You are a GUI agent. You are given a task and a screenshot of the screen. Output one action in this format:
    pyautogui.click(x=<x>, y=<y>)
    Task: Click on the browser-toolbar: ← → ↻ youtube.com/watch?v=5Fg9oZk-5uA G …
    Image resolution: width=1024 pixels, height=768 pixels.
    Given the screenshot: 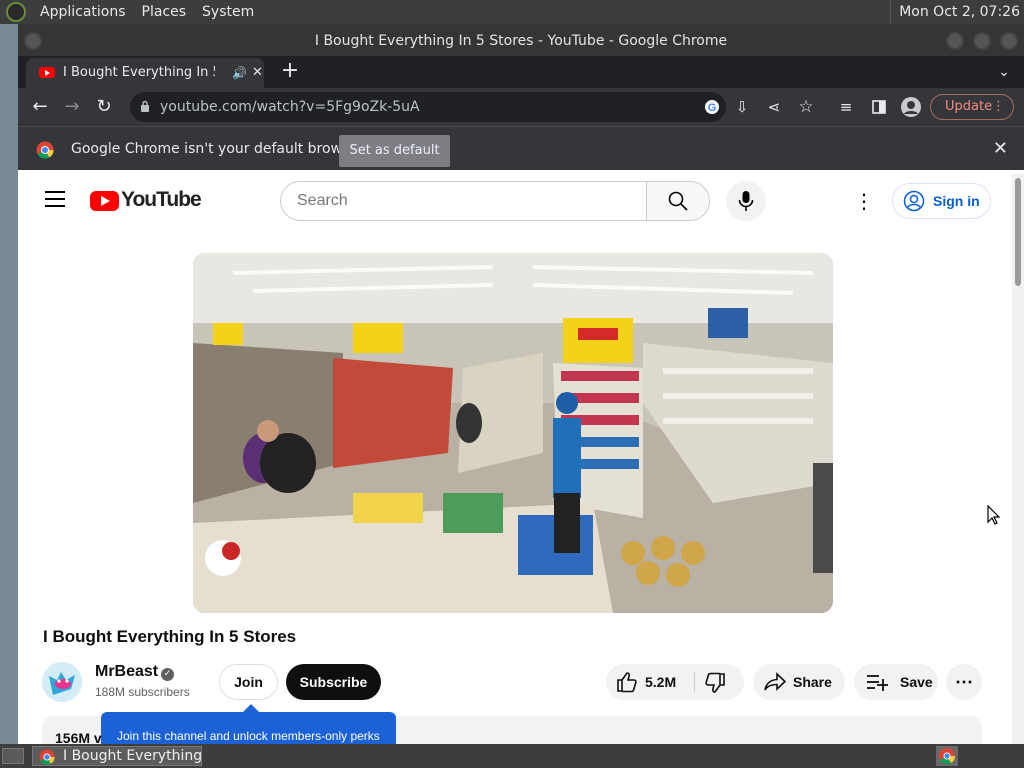 What is the action you would take?
    pyautogui.click(x=521, y=107)
    